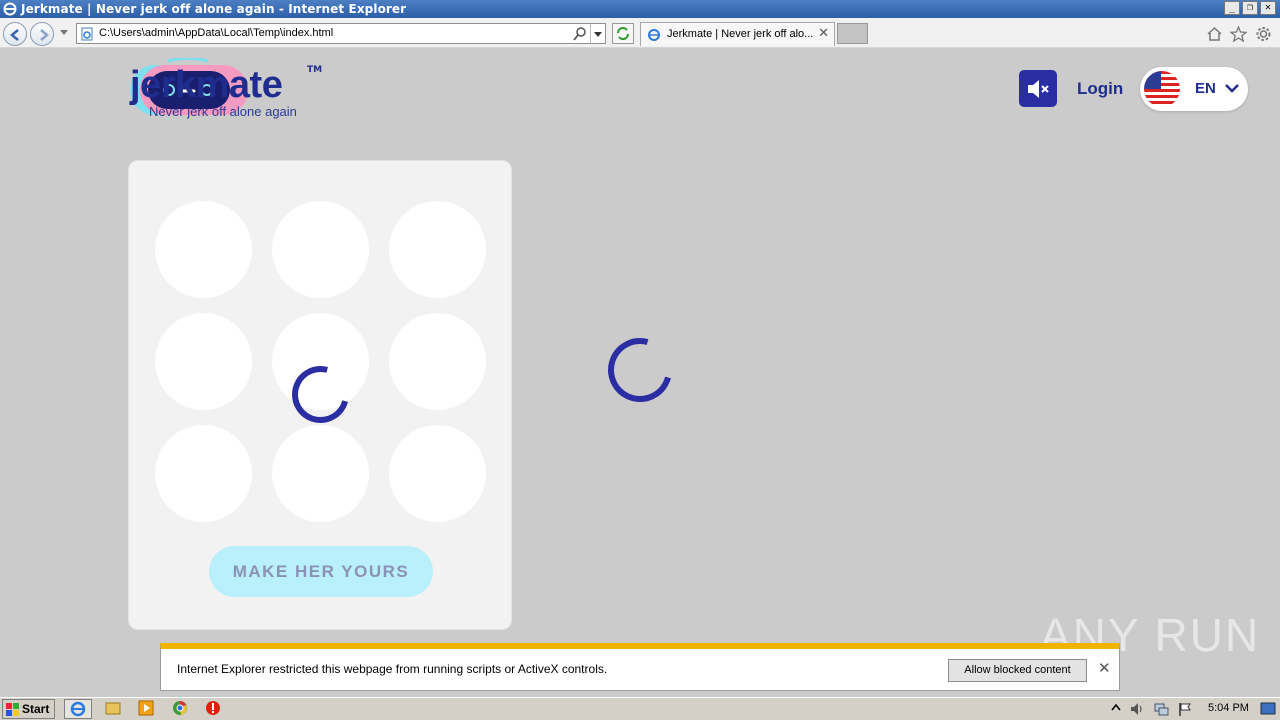  What do you see at coordinates (223, 111) in the screenshot?
I see `brand-tagline: Never jerk off alone again` at bounding box center [223, 111].